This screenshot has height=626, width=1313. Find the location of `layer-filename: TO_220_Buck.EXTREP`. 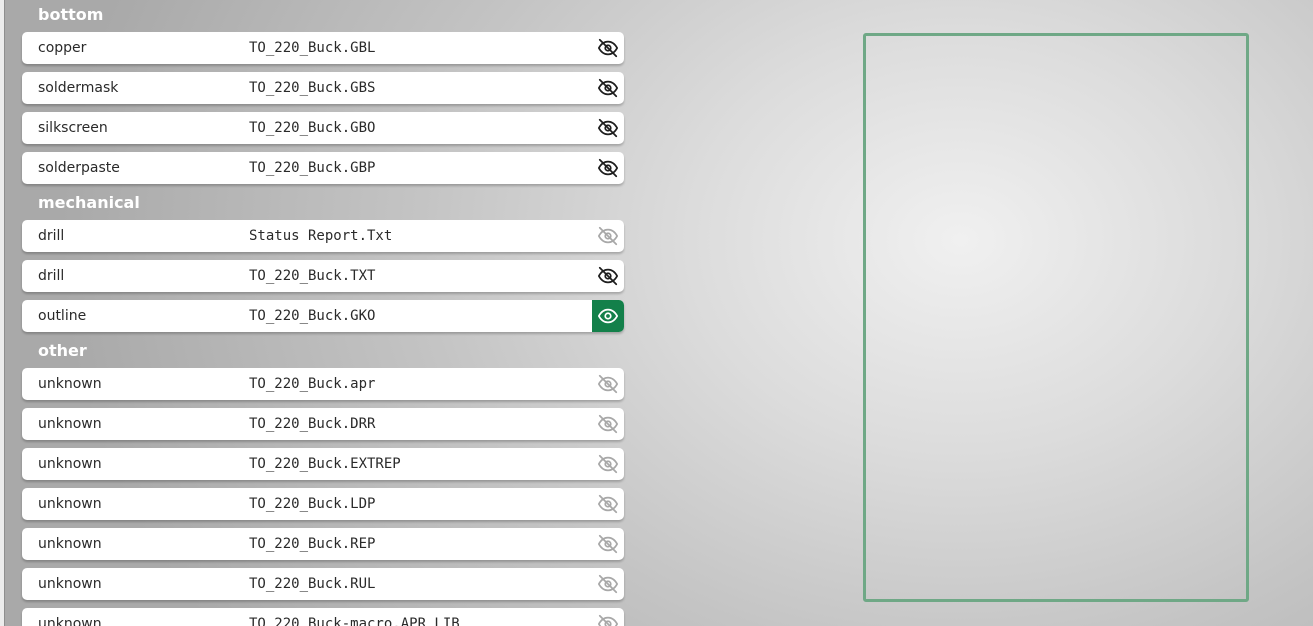

layer-filename: TO_220_Buck.EXTREP is located at coordinates (325, 464).